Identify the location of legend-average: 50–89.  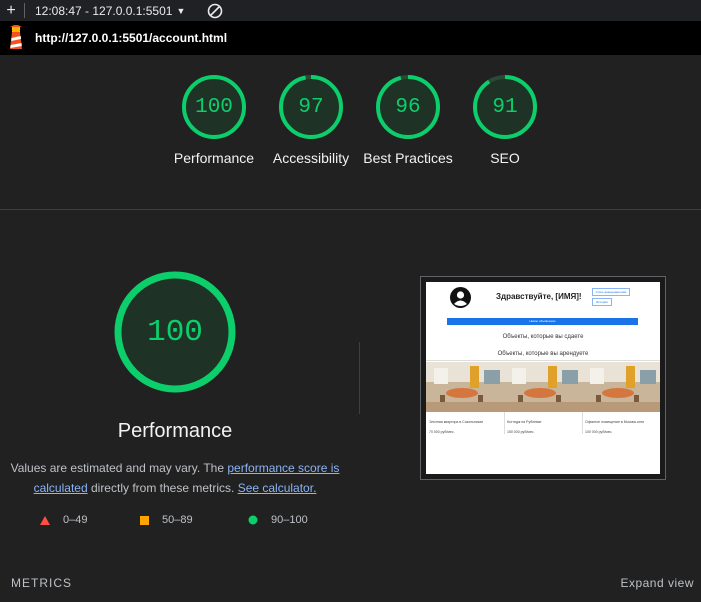
(166, 520).